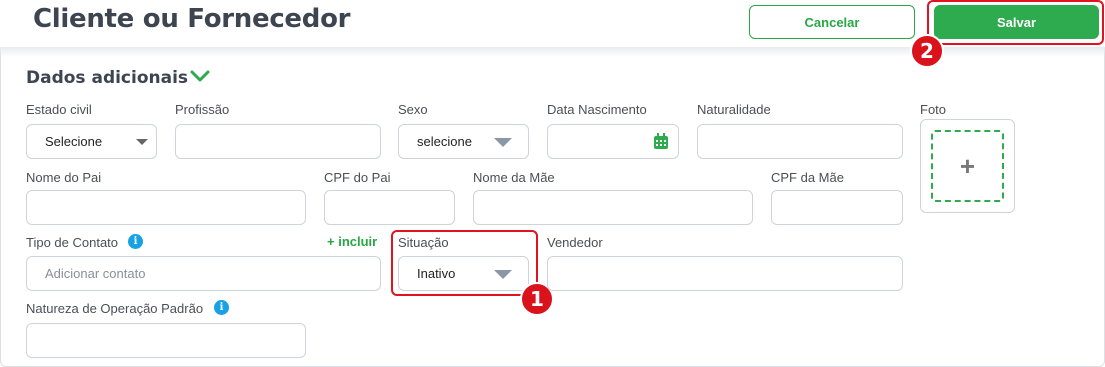 The height and width of the screenshot is (367, 1105). What do you see at coordinates (64, 177) in the screenshot?
I see `nome-pai-label: Nome do Pai` at bounding box center [64, 177].